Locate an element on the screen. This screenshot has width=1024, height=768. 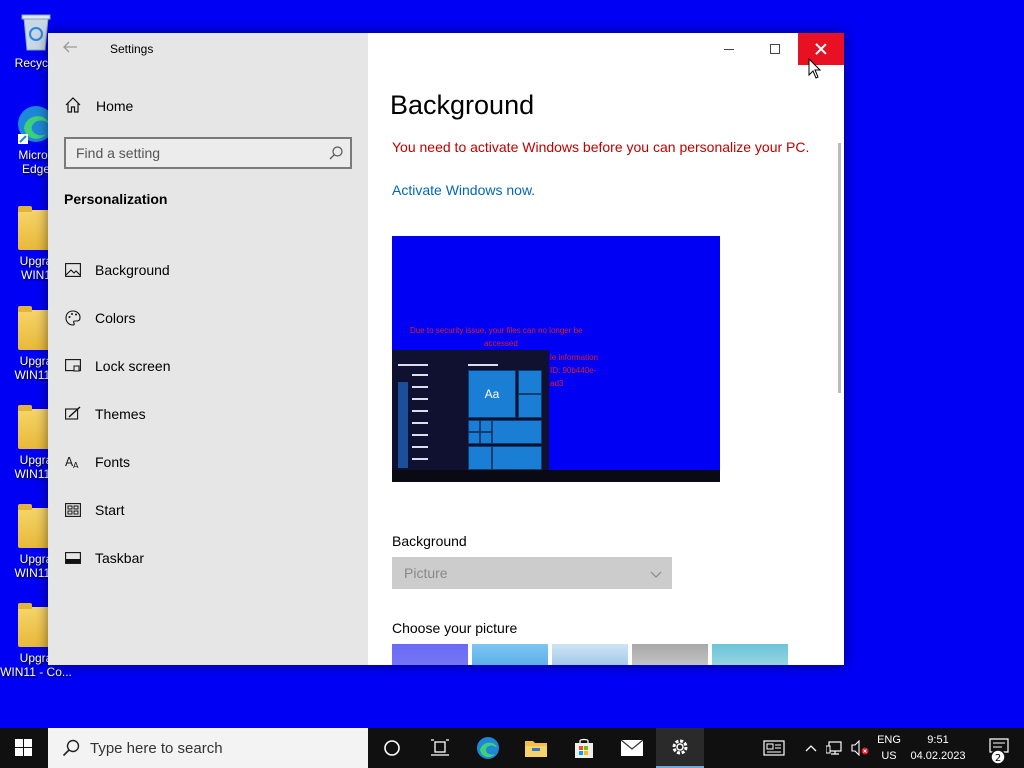
content-scrollbar is located at coordinates (839, 268).